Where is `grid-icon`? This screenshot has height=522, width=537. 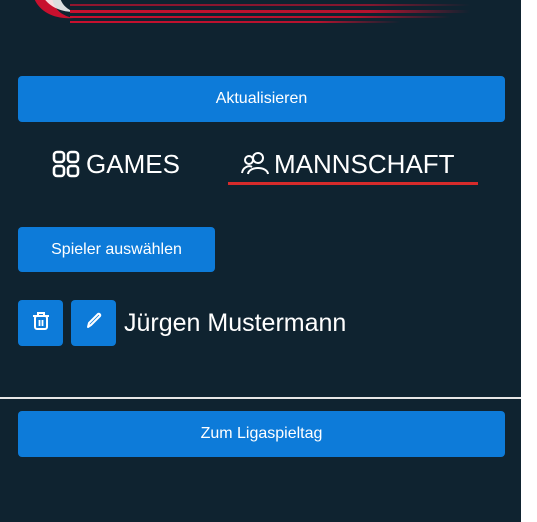
grid-icon is located at coordinates (66, 164).